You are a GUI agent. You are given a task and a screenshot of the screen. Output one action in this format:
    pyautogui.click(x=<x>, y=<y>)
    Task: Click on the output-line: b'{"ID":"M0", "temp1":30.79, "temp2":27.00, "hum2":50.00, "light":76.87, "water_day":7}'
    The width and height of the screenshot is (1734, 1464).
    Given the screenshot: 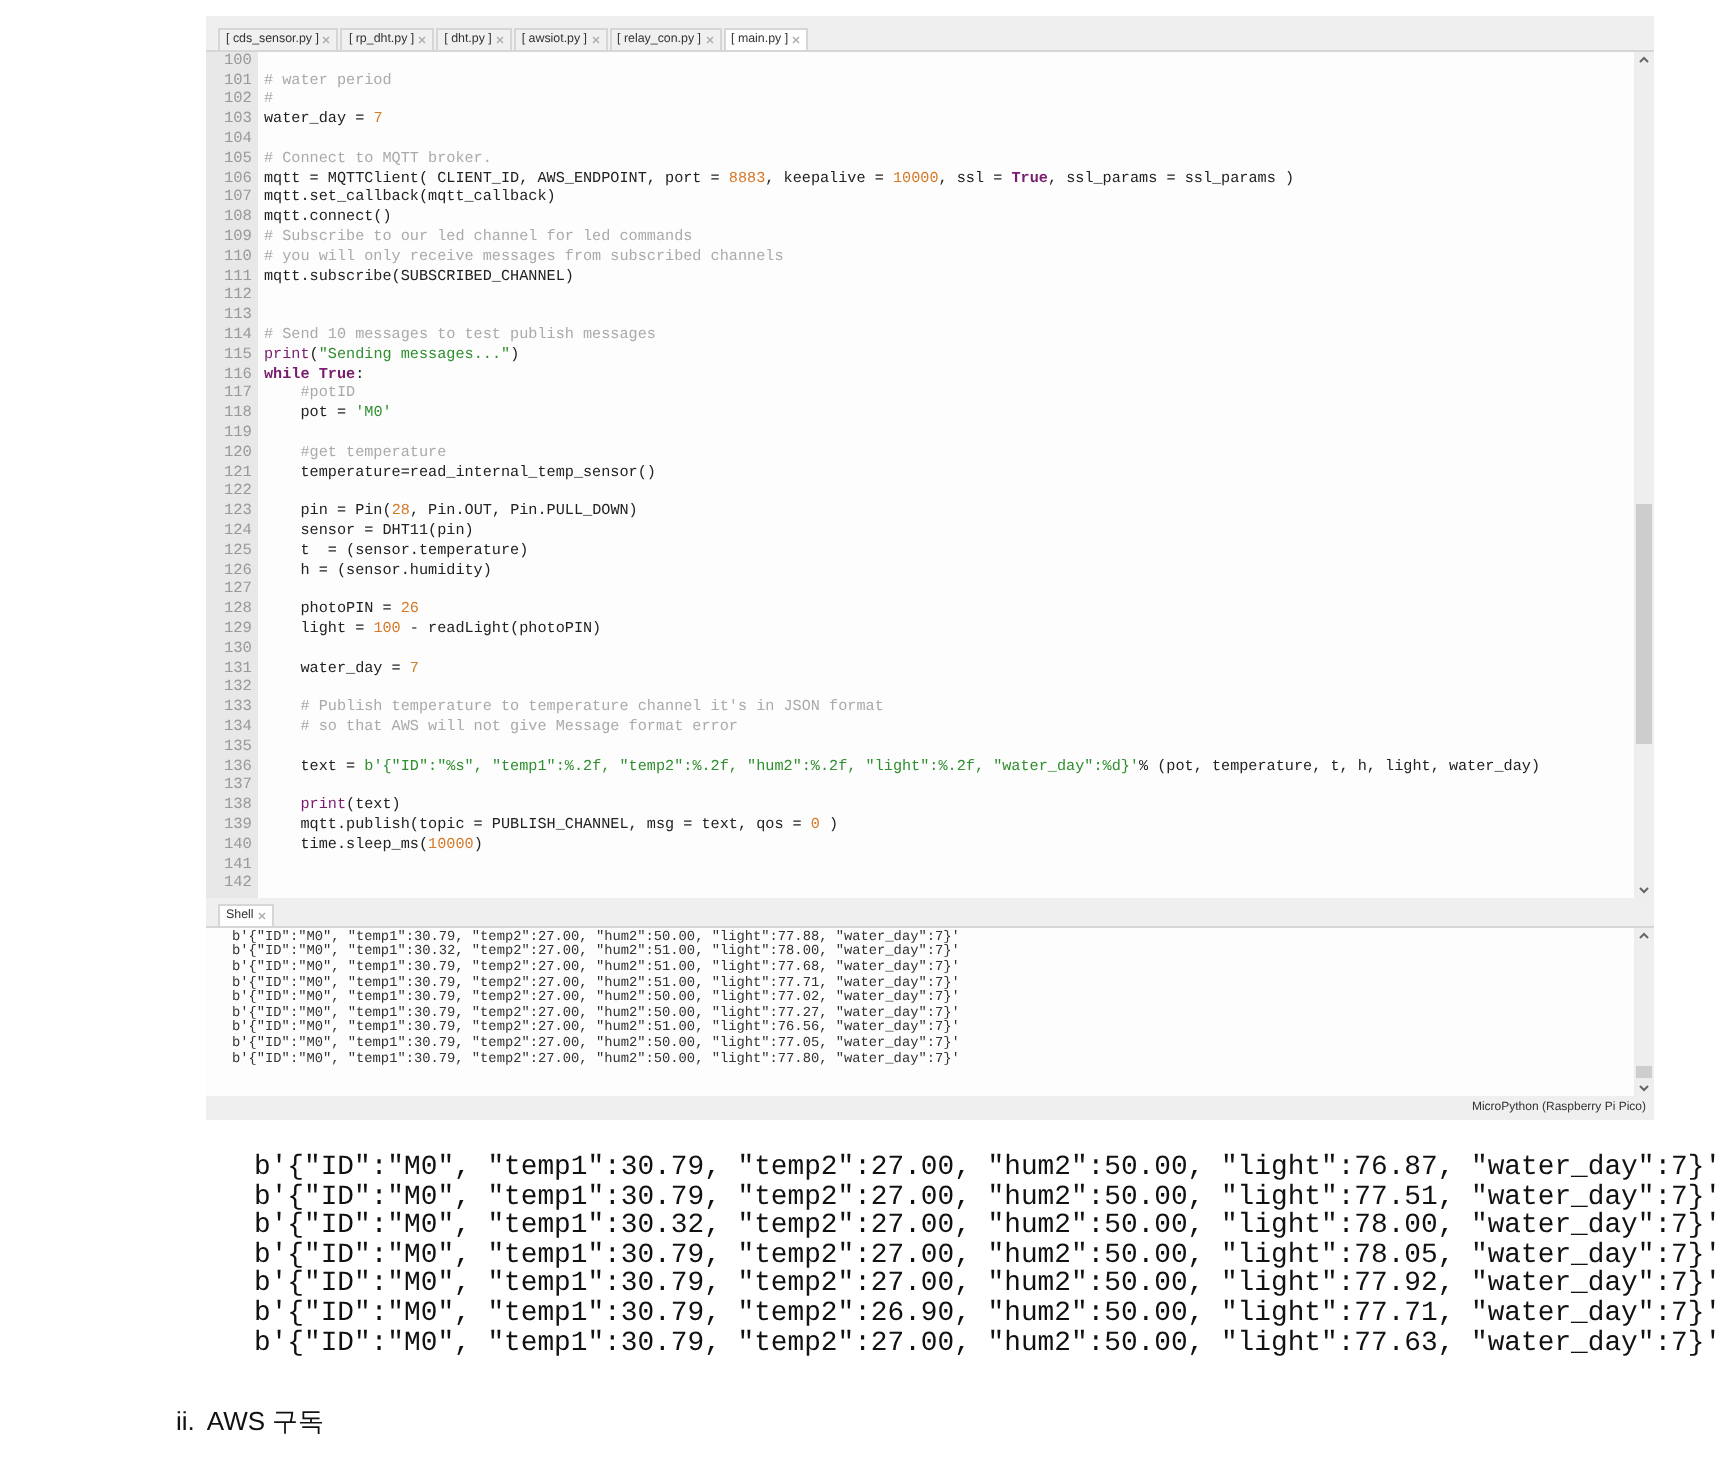 What is the action you would take?
    pyautogui.click(x=988, y=1169)
    